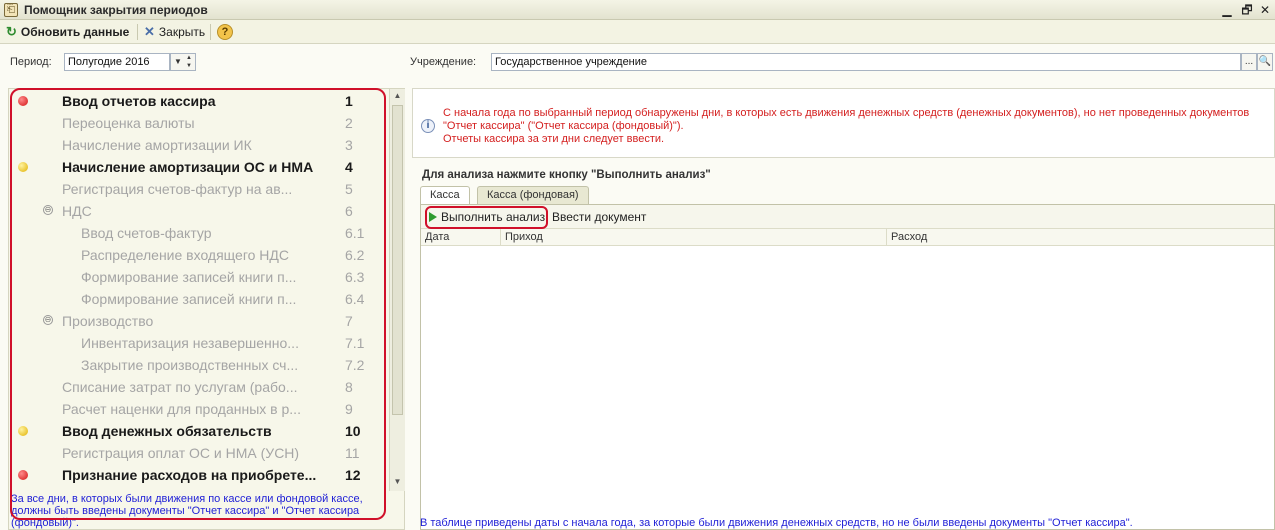 The width and height of the screenshot is (1275, 530). What do you see at coordinates (1265, 62) in the screenshot?
I see `search-icon: 🔍` at bounding box center [1265, 62].